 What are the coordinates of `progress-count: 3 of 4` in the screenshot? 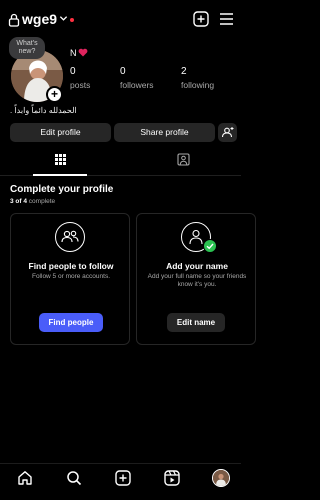 It's located at (18, 201).